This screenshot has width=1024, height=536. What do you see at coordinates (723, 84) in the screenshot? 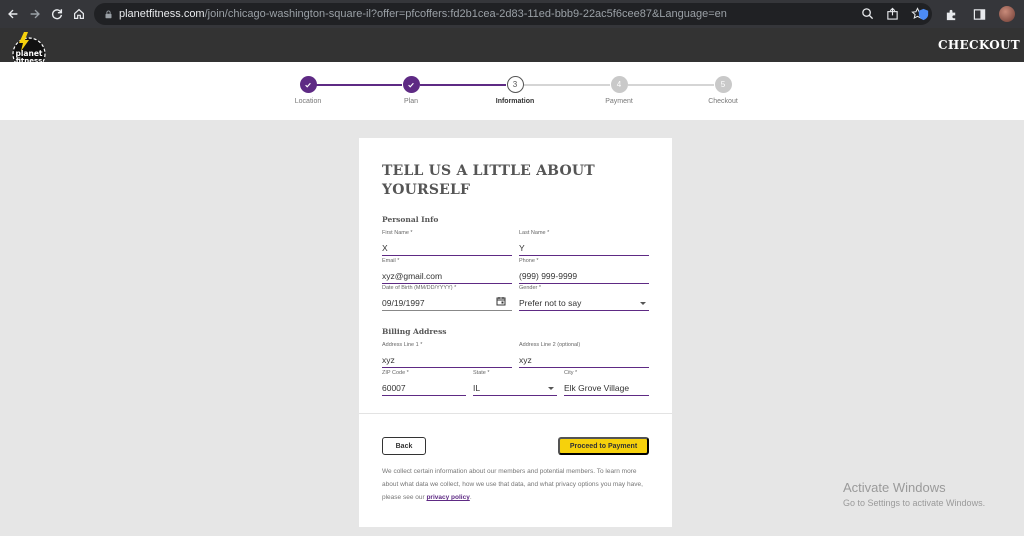
I see `step-number: 5` at bounding box center [723, 84].